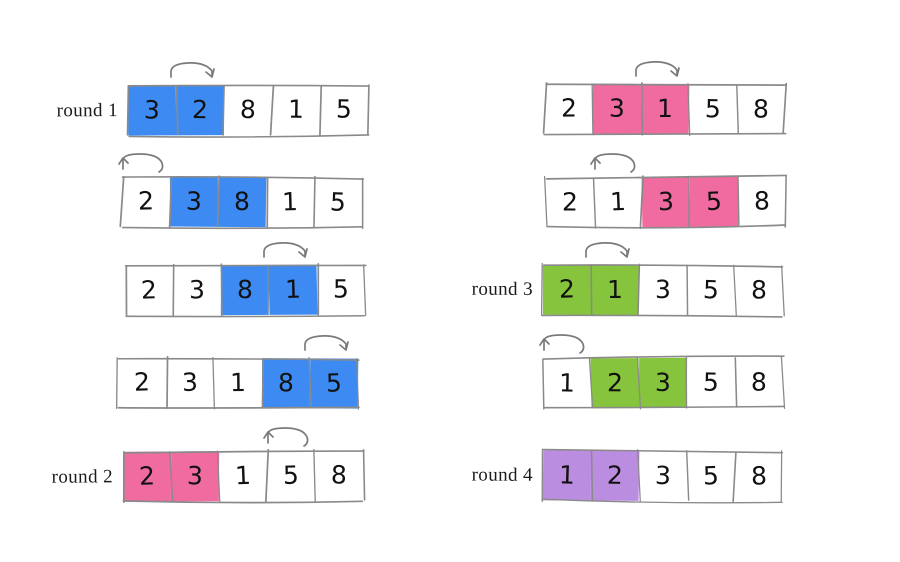 This screenshot has width=900, height=562. I want to click on array-row: 23185, so click(237, 382).